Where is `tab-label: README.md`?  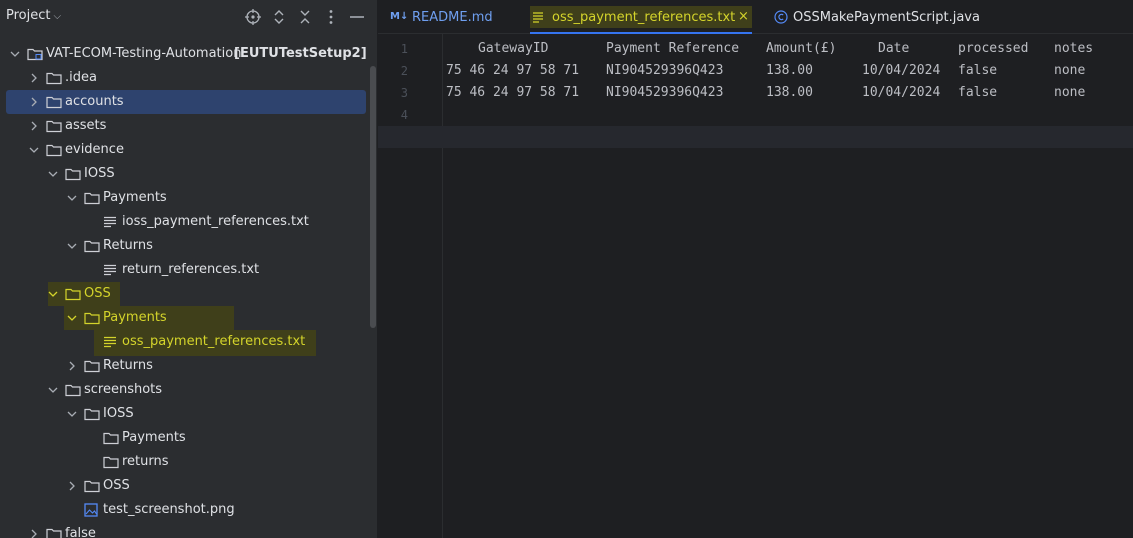
tab-label: README.md is located at coordinates (452, 17).